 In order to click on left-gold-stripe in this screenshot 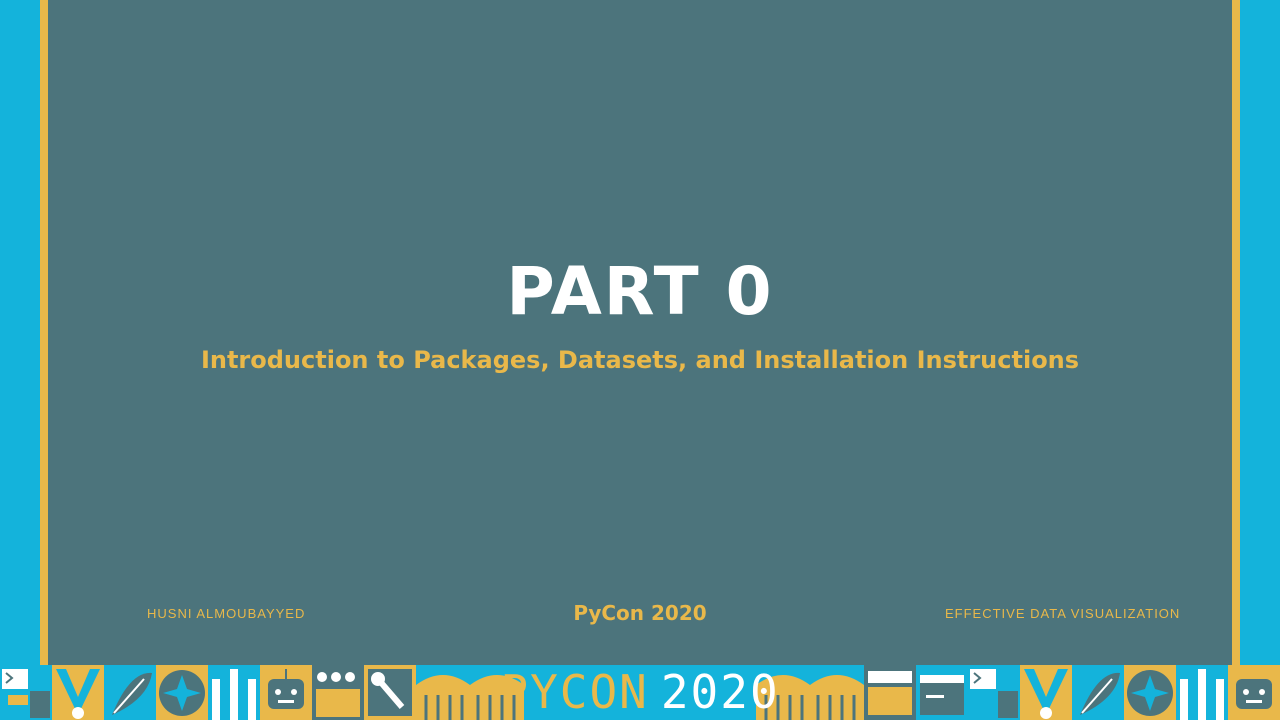, I will do `click(44, 332)`.